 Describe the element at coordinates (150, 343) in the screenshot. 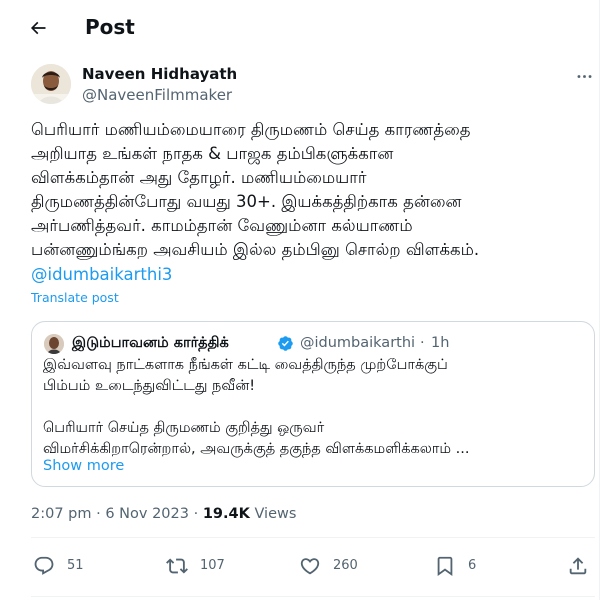

I see `quoted-author-name: இடும்பாவனம் கார்த்திக்` at that location.